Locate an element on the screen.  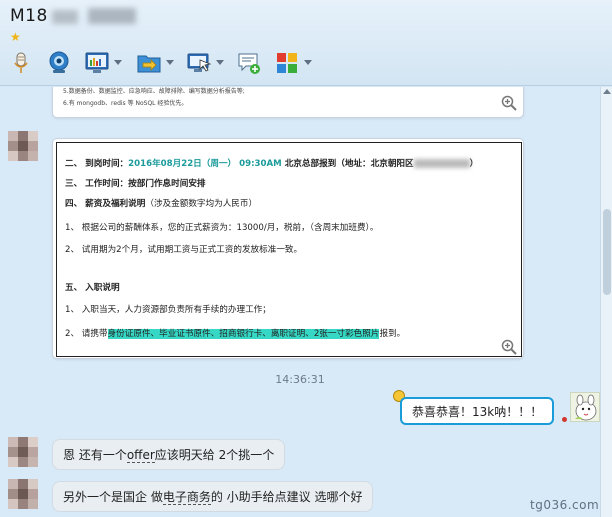
doc-text: 5.数据备份、数据监控、应急响应、故障排除、编写数据分析报告等; is located at coordinates (154, 91).